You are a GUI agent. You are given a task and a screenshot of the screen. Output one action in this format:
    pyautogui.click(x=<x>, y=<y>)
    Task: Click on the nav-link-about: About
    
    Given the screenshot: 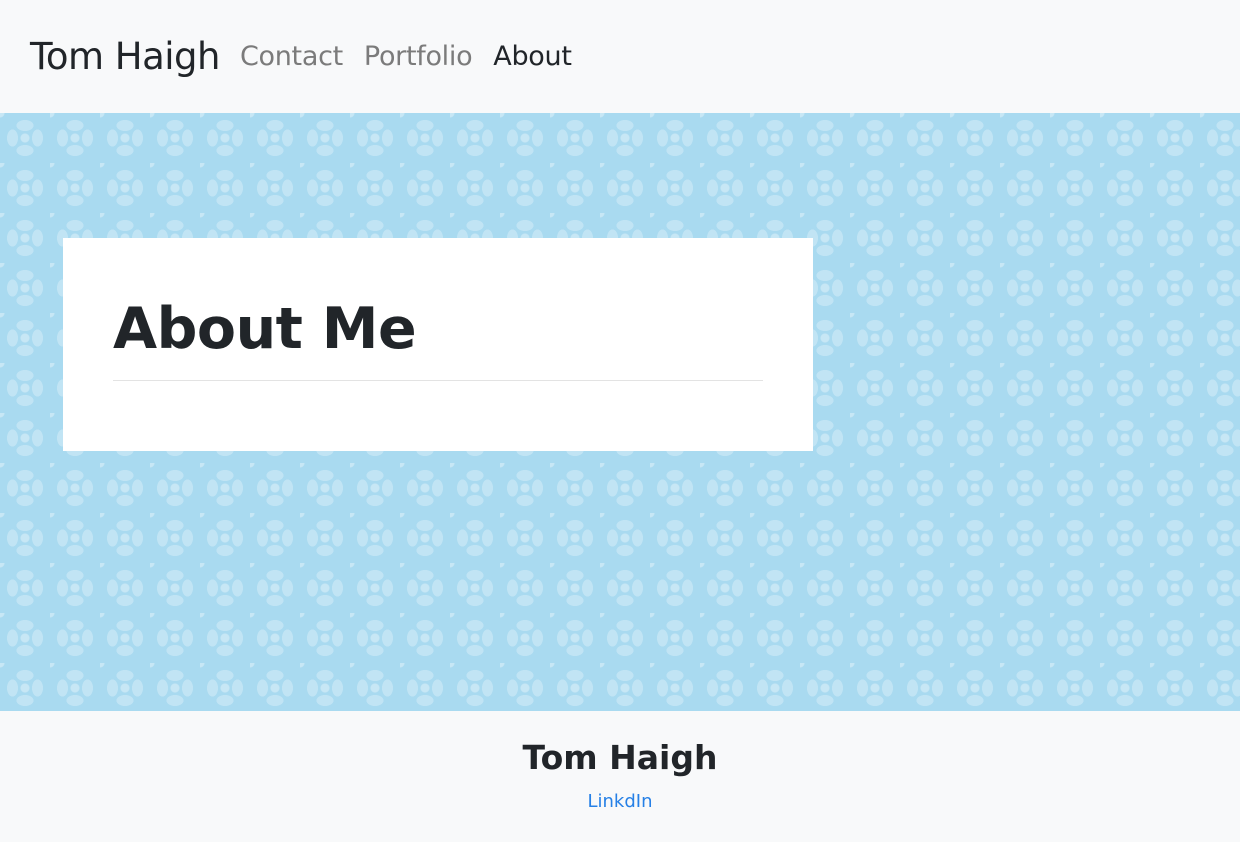 What is the action you would take?
    pyautogui.click(x=532, y=56)
    